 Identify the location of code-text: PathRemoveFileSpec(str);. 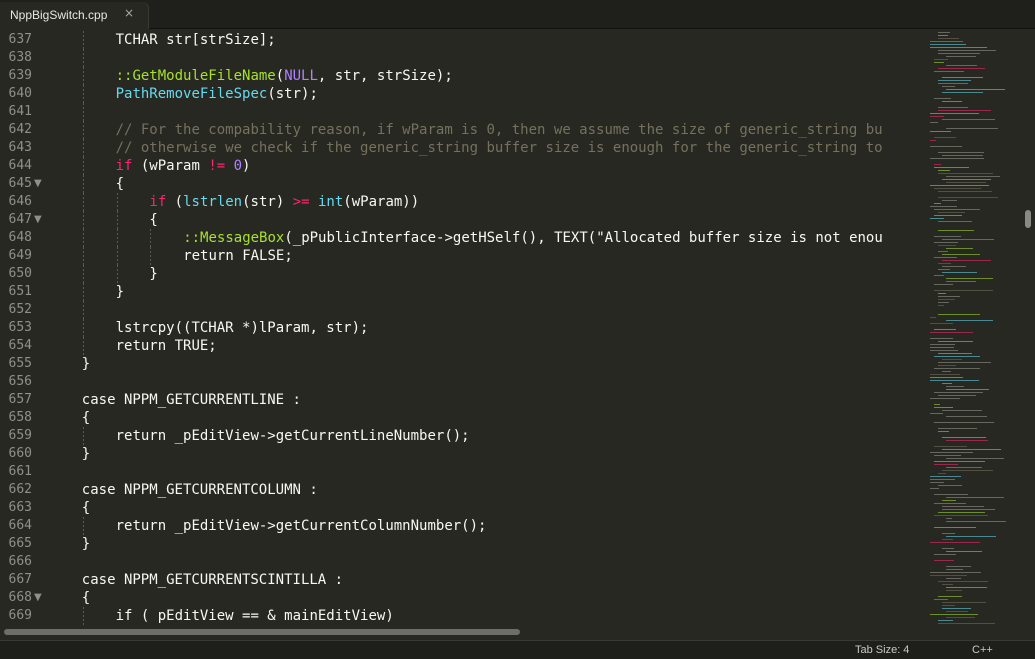
(217, 94).